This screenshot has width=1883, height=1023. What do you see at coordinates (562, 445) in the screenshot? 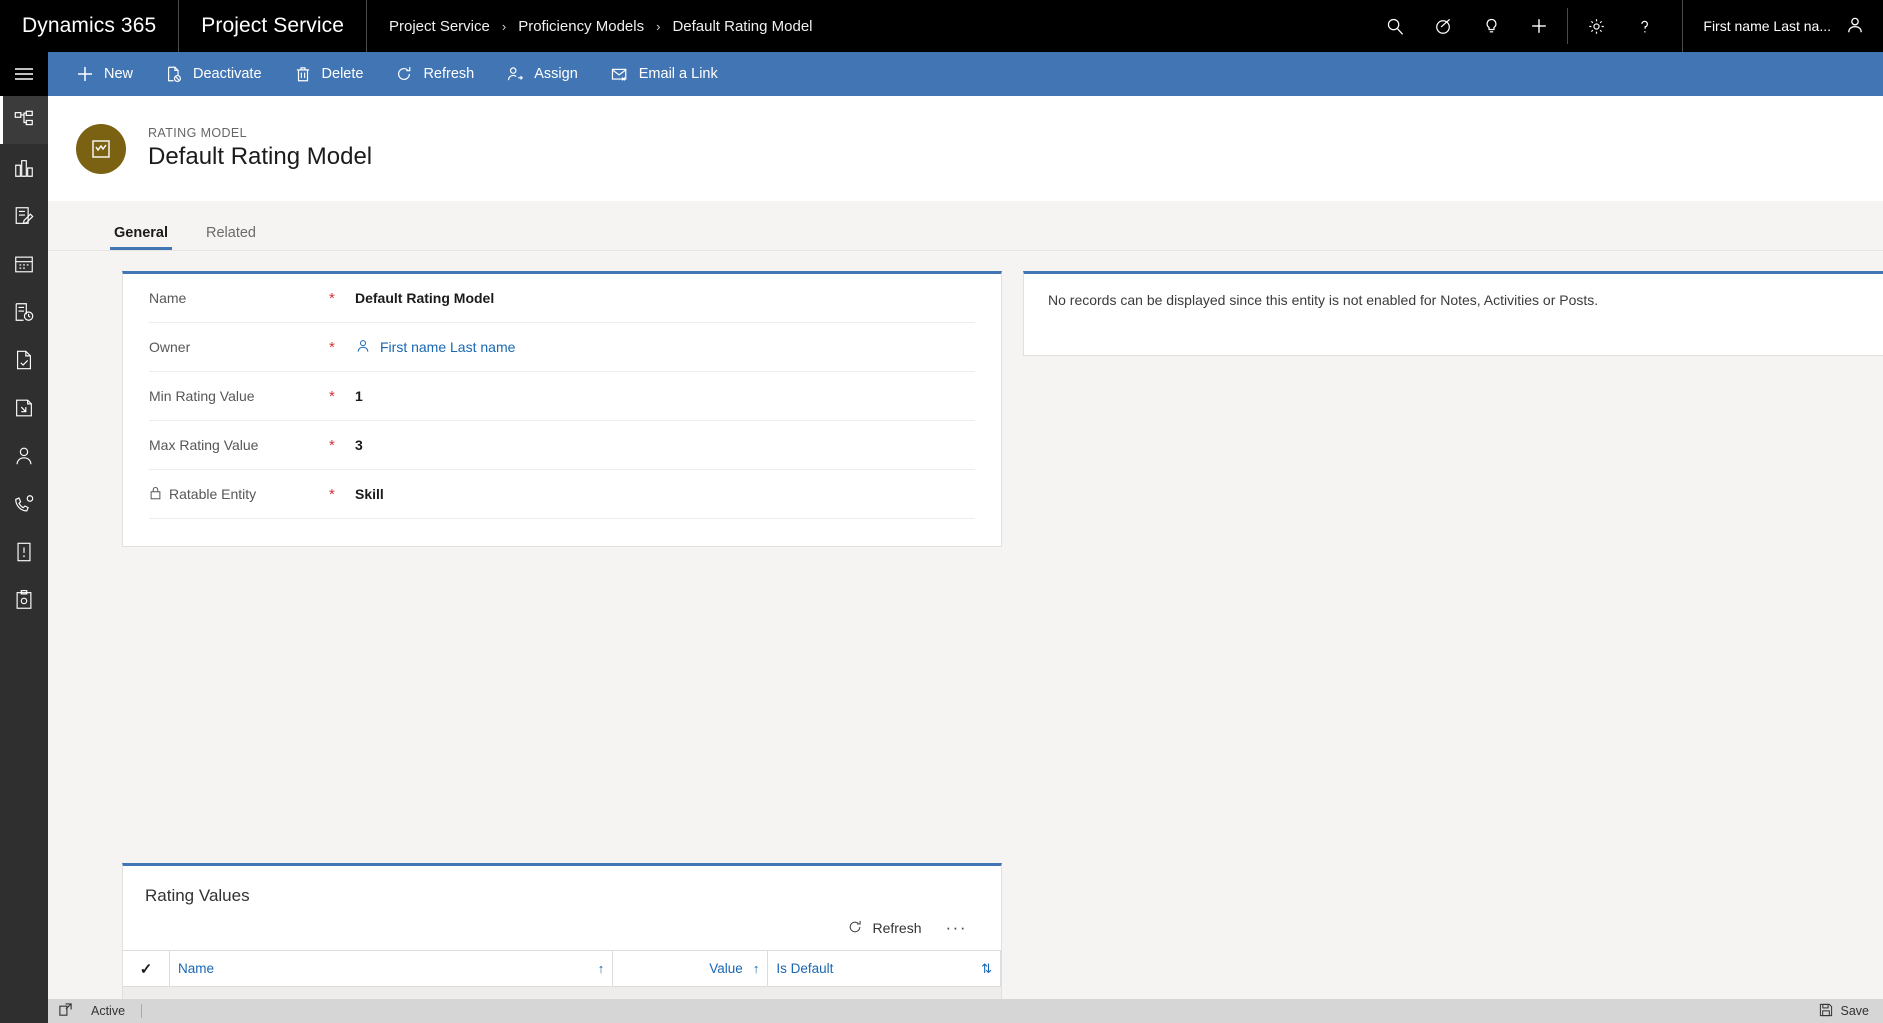
I see `field-row-max-rating-value: Max Rating Value * 3` at bounding box center [562, 445].